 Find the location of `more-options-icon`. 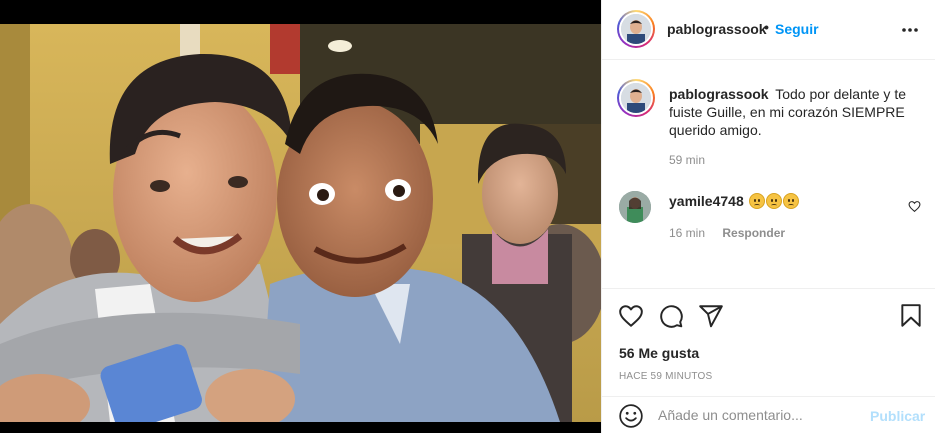

more-options-icon is located at coordinates (910, 30).